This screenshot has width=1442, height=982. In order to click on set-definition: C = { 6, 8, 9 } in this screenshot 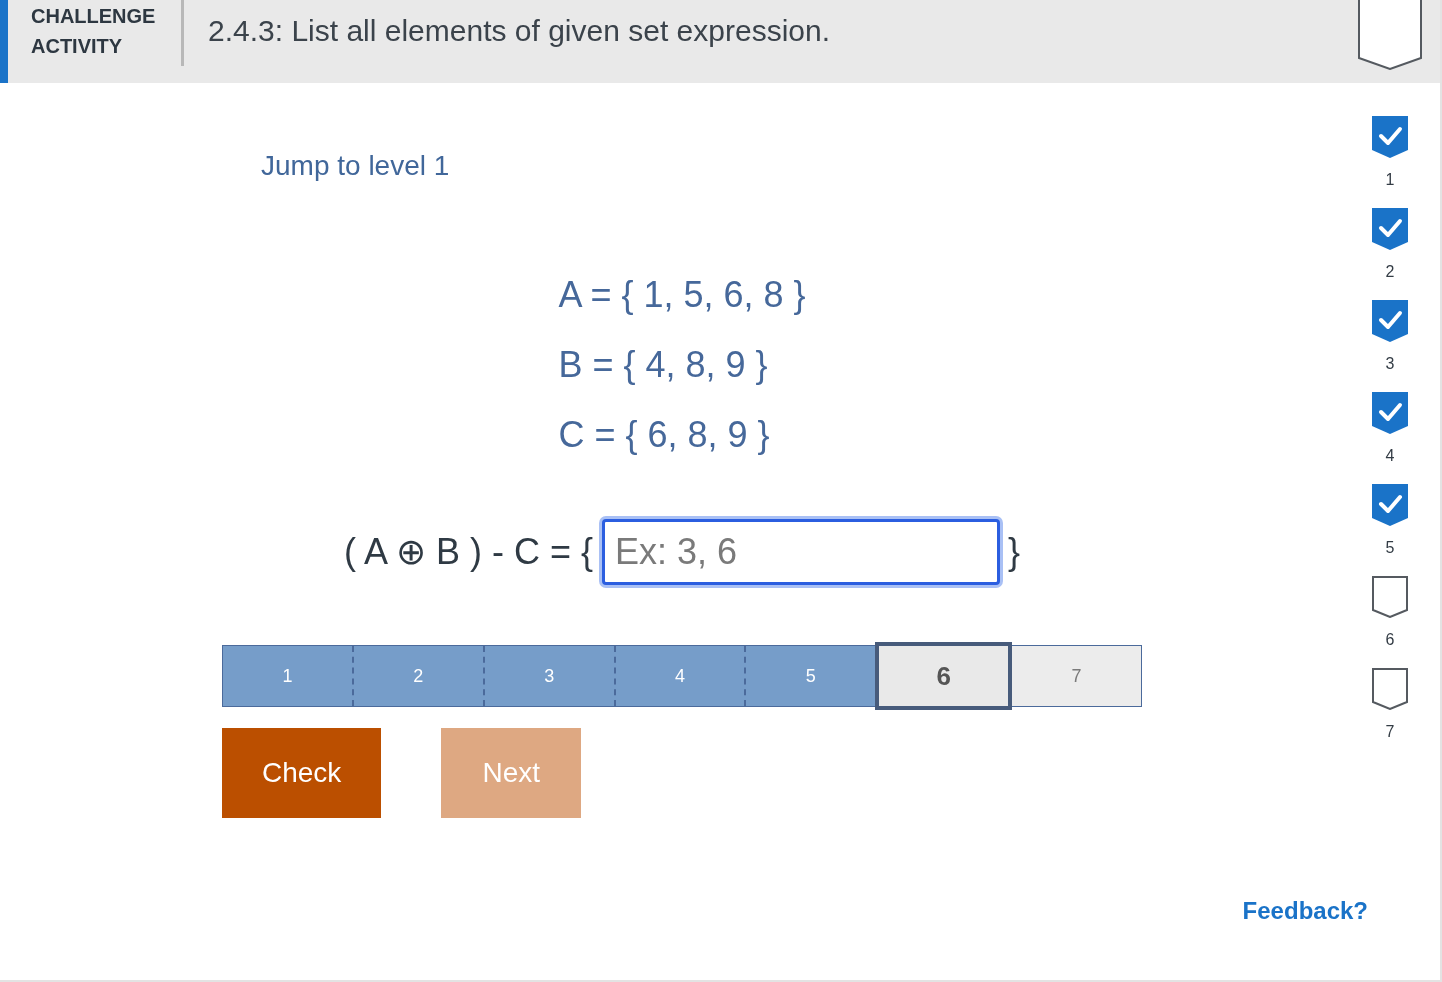, I will do `click(664, 435)`.